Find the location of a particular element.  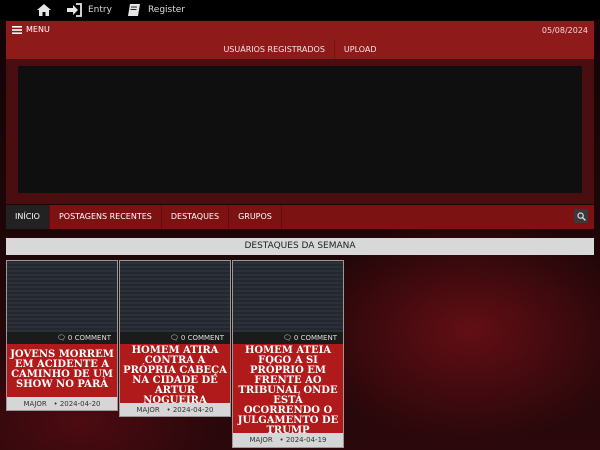

home-link is located at coordinates (44, 10).